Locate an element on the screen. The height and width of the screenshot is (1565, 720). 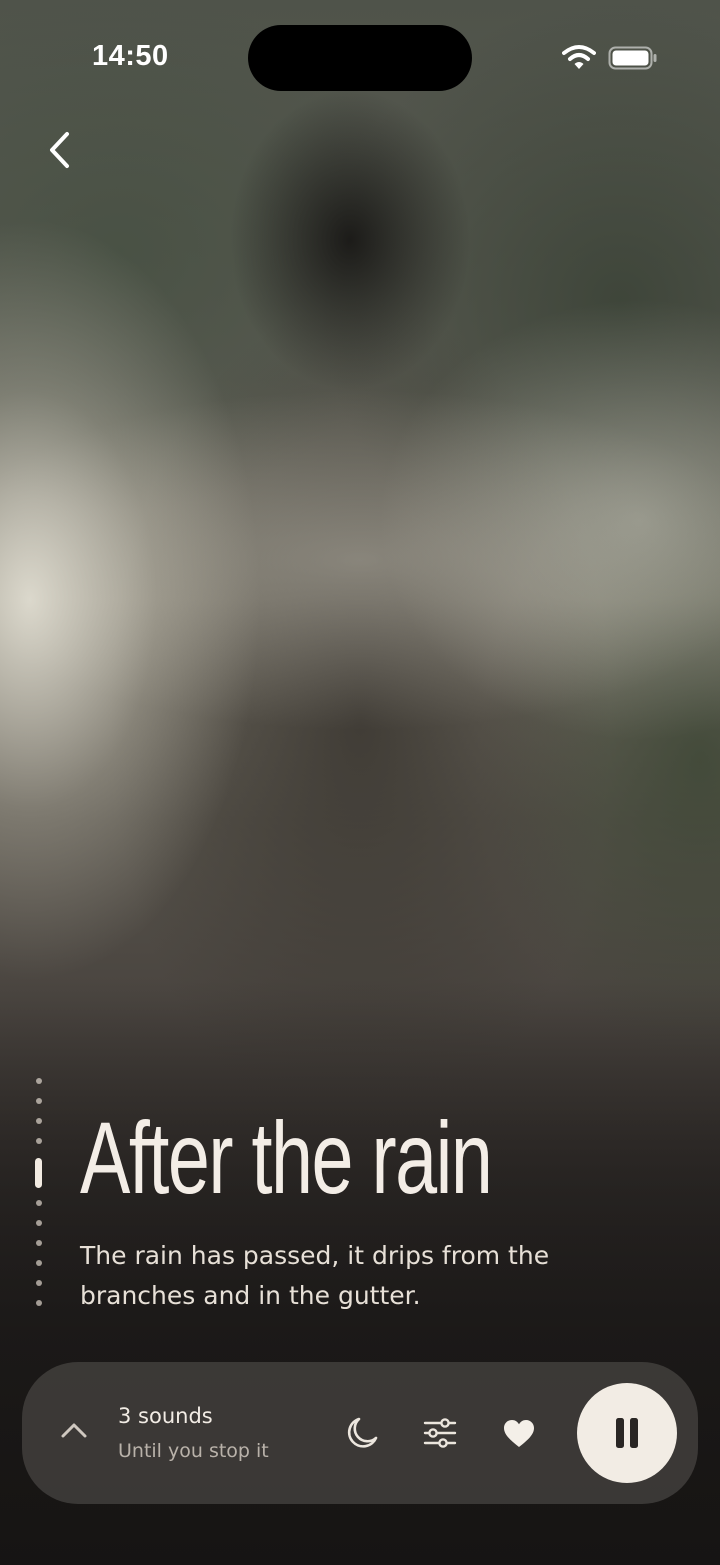
heart-icon is located at coordinates (519, 1433).